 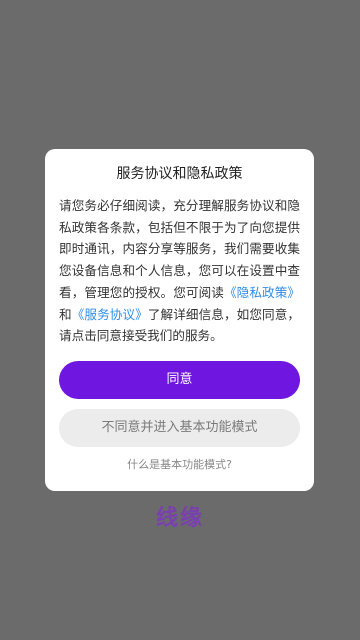 I want to click on dialog-title: 服务协议和隐私政策, so click(x=179, y=174).